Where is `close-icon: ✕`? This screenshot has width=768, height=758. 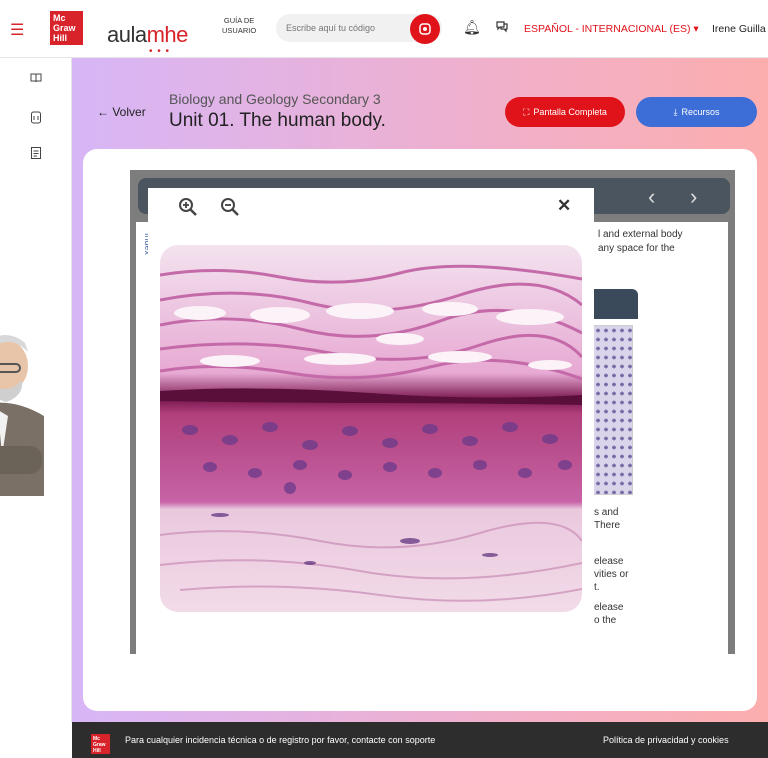
close-icon: ✕ is located at coordinates (564, 206).